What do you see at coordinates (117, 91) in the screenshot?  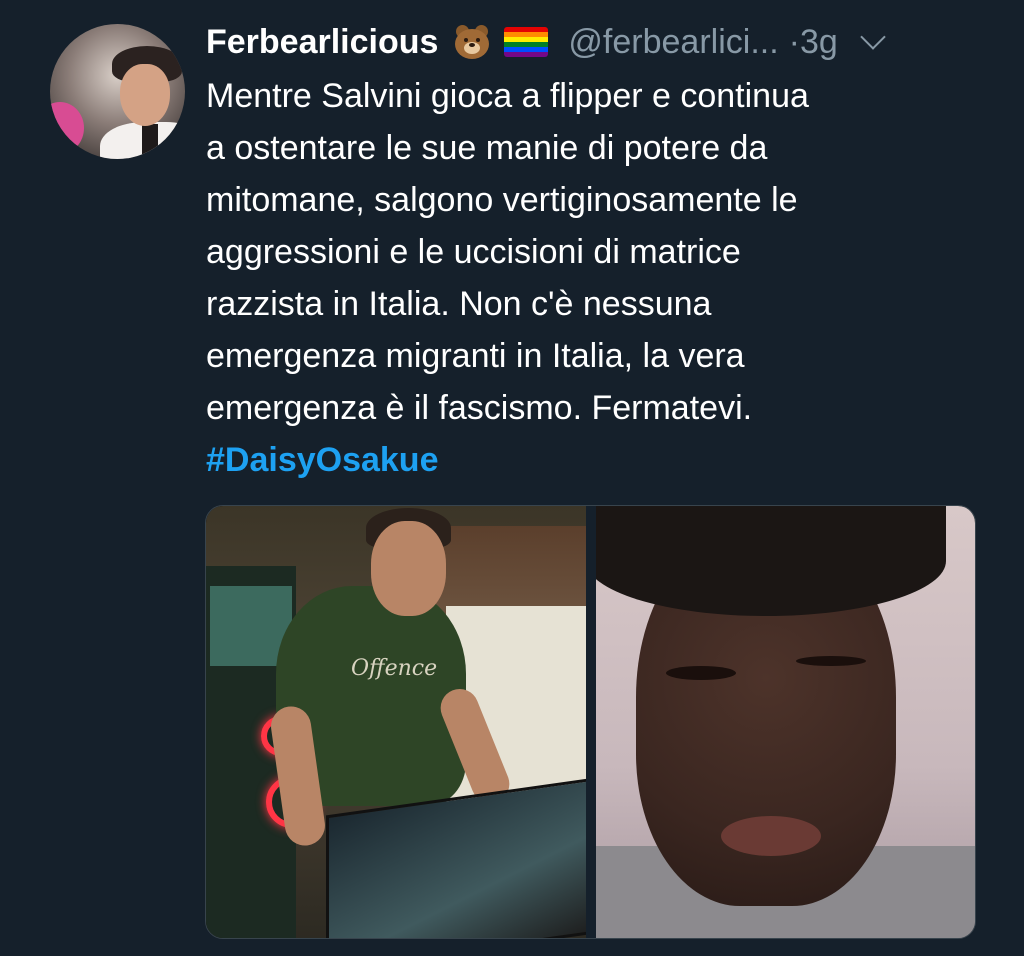 I see `user-avatar` at bounding box center [117, 91].